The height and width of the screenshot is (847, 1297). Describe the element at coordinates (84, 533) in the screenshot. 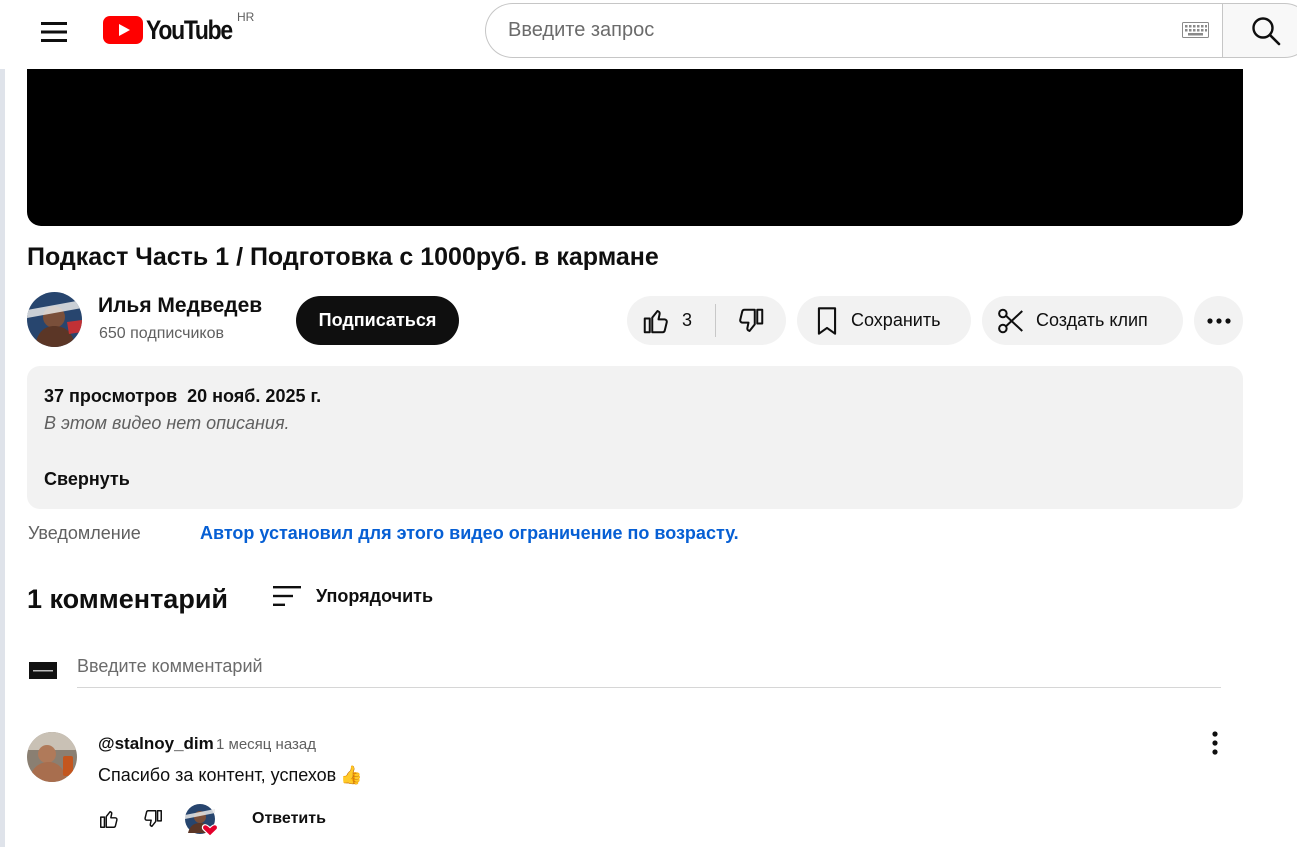

I see `notice-label: Уведомление` at that location.